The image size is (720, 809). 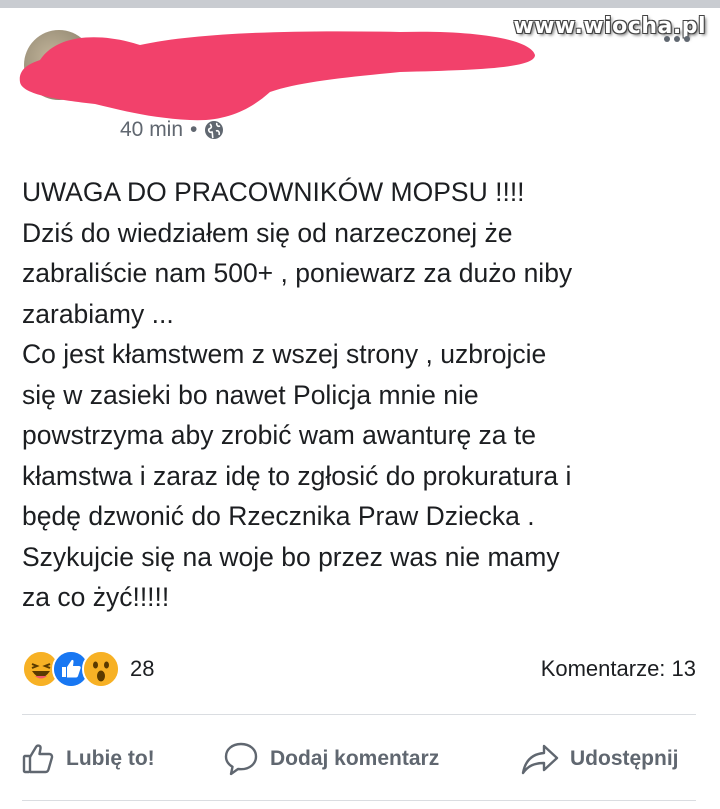 I want to click on avatar, so click(x=59, y=65).